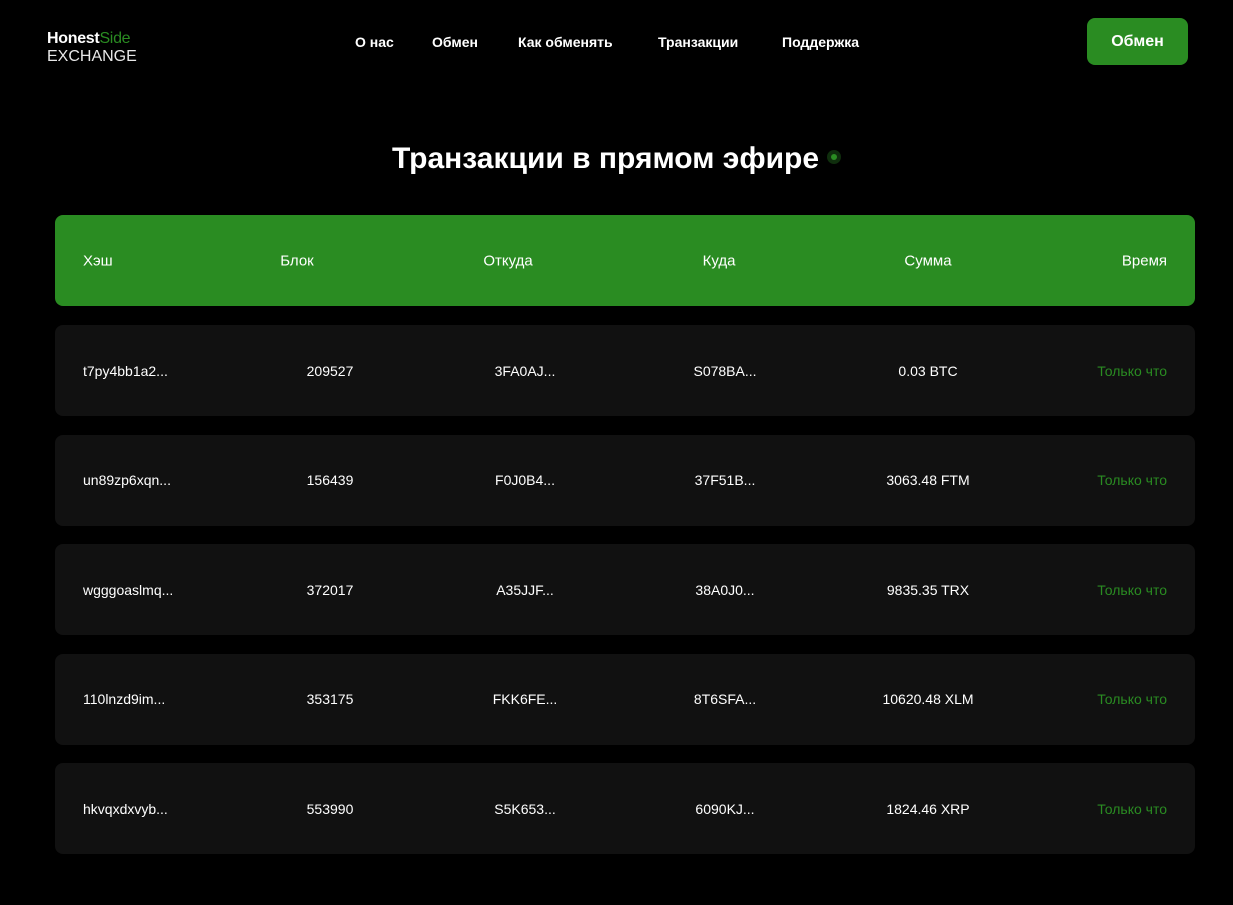  Describe the element at coordinates (565, 42) in the screenshot. I see `nav-how-to: Как обменять` at that location.